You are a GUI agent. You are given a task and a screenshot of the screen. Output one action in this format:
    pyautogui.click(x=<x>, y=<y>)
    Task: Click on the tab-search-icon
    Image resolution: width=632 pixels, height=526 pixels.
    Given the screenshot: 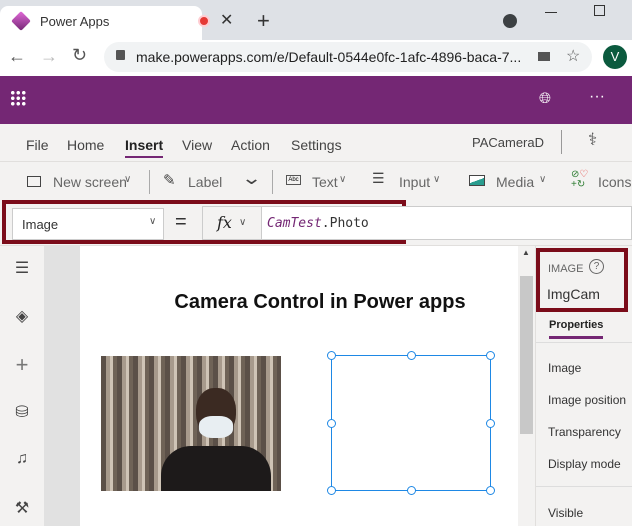 What is the action you would take?
    pyautogui.click(x=510, y=21)
    